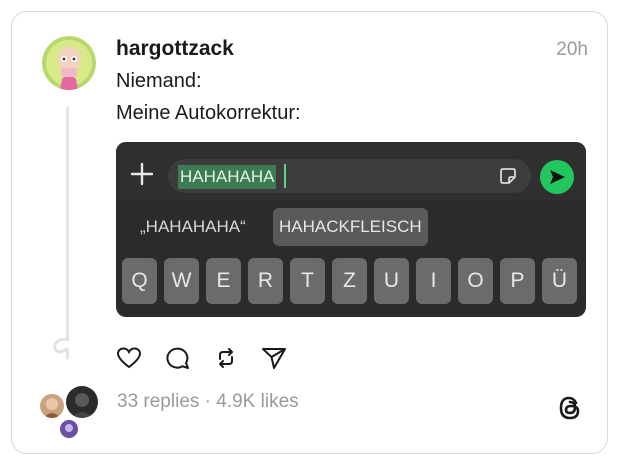 The width and height of the screenshot is (620, 466). I want to click on author-avatar, so click(69, 63).